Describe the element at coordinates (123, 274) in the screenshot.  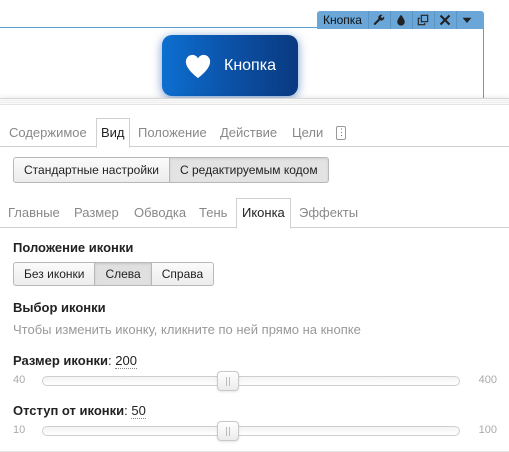
I see `left-icon-button: Слева` at that location.